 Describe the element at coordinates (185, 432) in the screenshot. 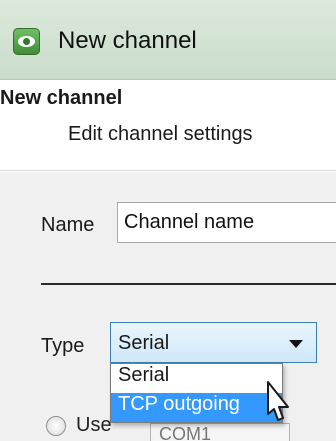

I see `port-value: COM1` at that location.